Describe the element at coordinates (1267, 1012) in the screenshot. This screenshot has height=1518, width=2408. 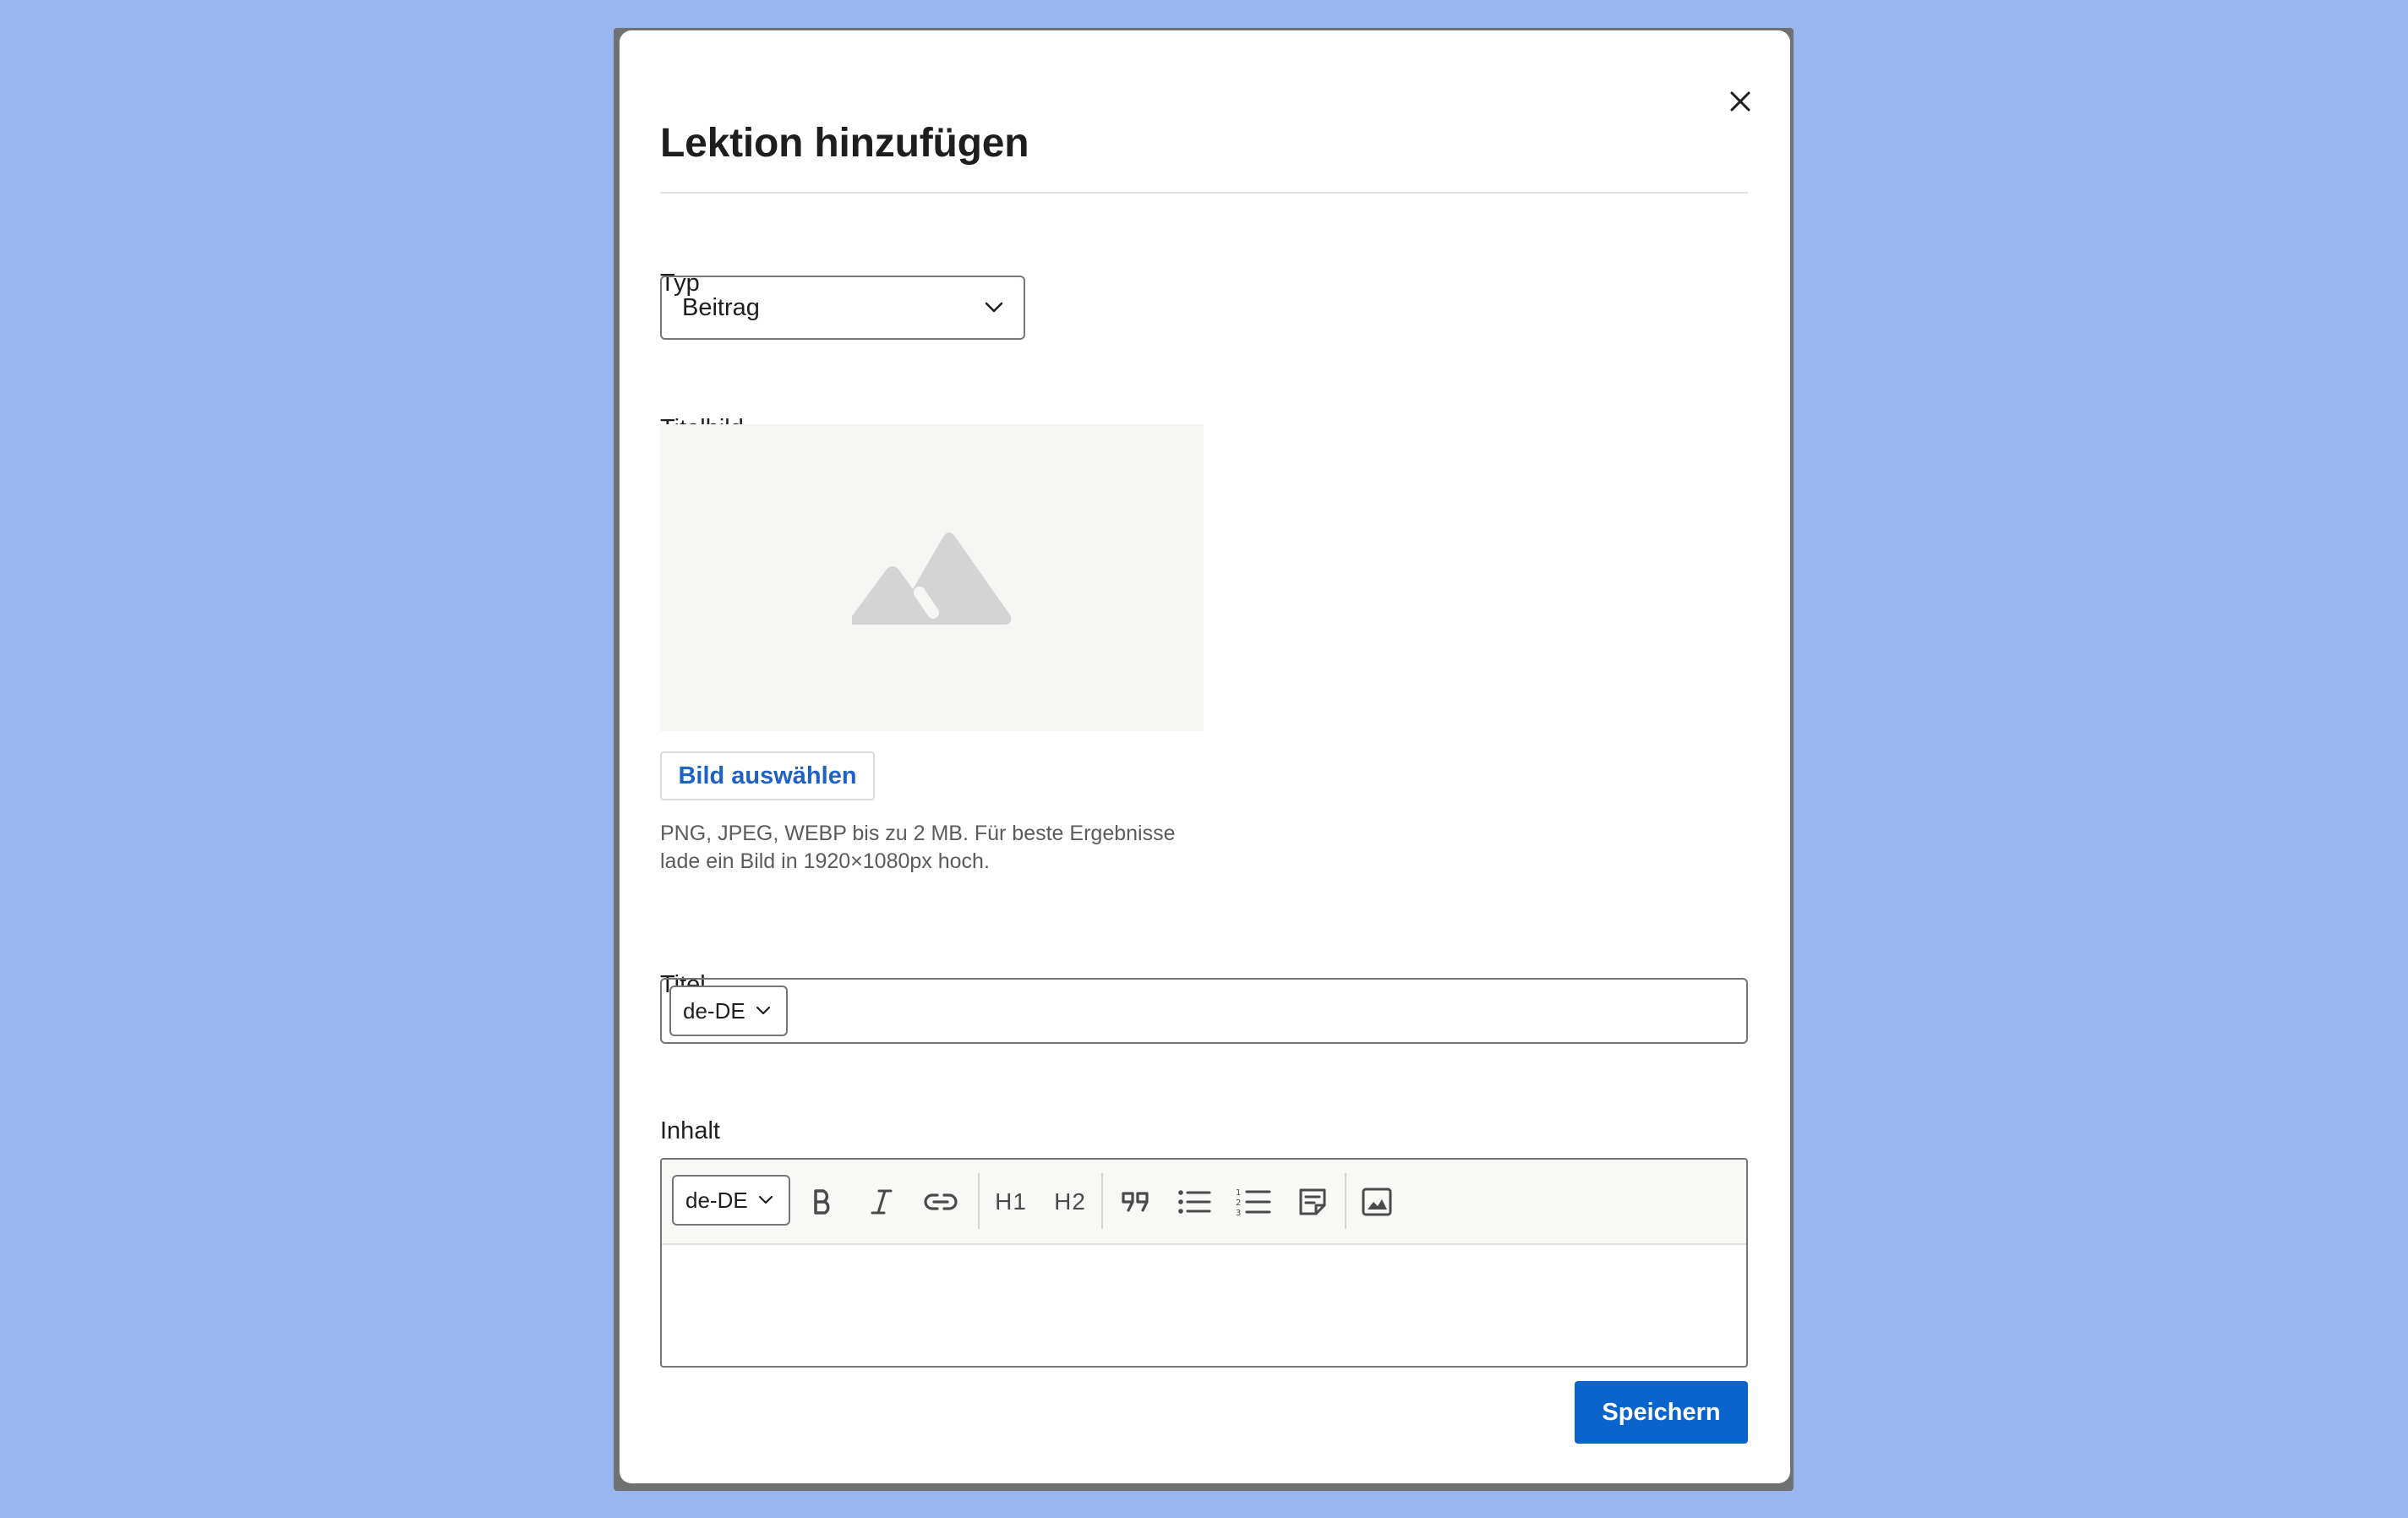
I see `title-input` at that location.